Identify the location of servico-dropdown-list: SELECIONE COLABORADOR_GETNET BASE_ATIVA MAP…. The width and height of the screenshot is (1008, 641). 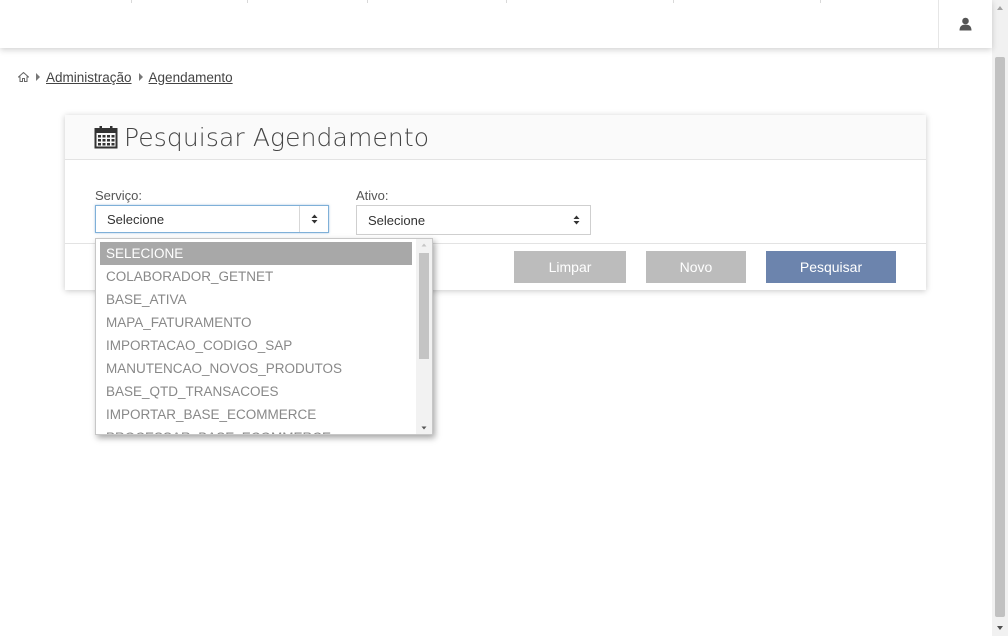
(264, 336).